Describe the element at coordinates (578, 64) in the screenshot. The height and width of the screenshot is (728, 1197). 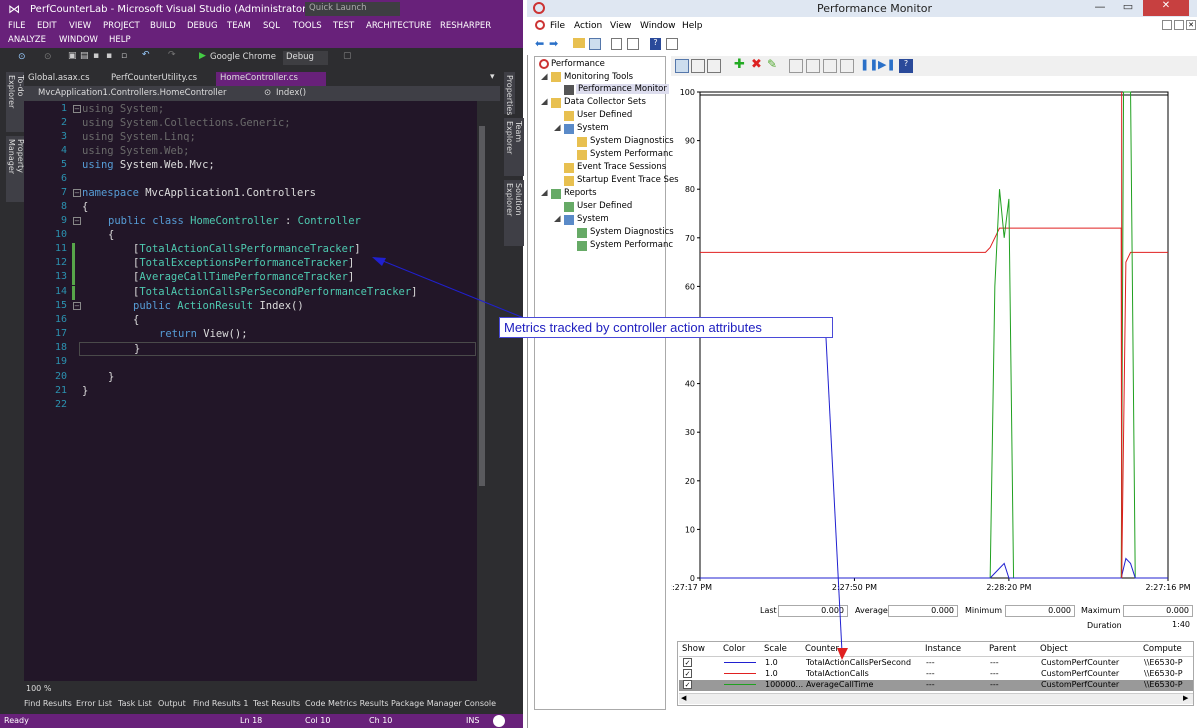
I see `tree-performance: Performance` at that location.